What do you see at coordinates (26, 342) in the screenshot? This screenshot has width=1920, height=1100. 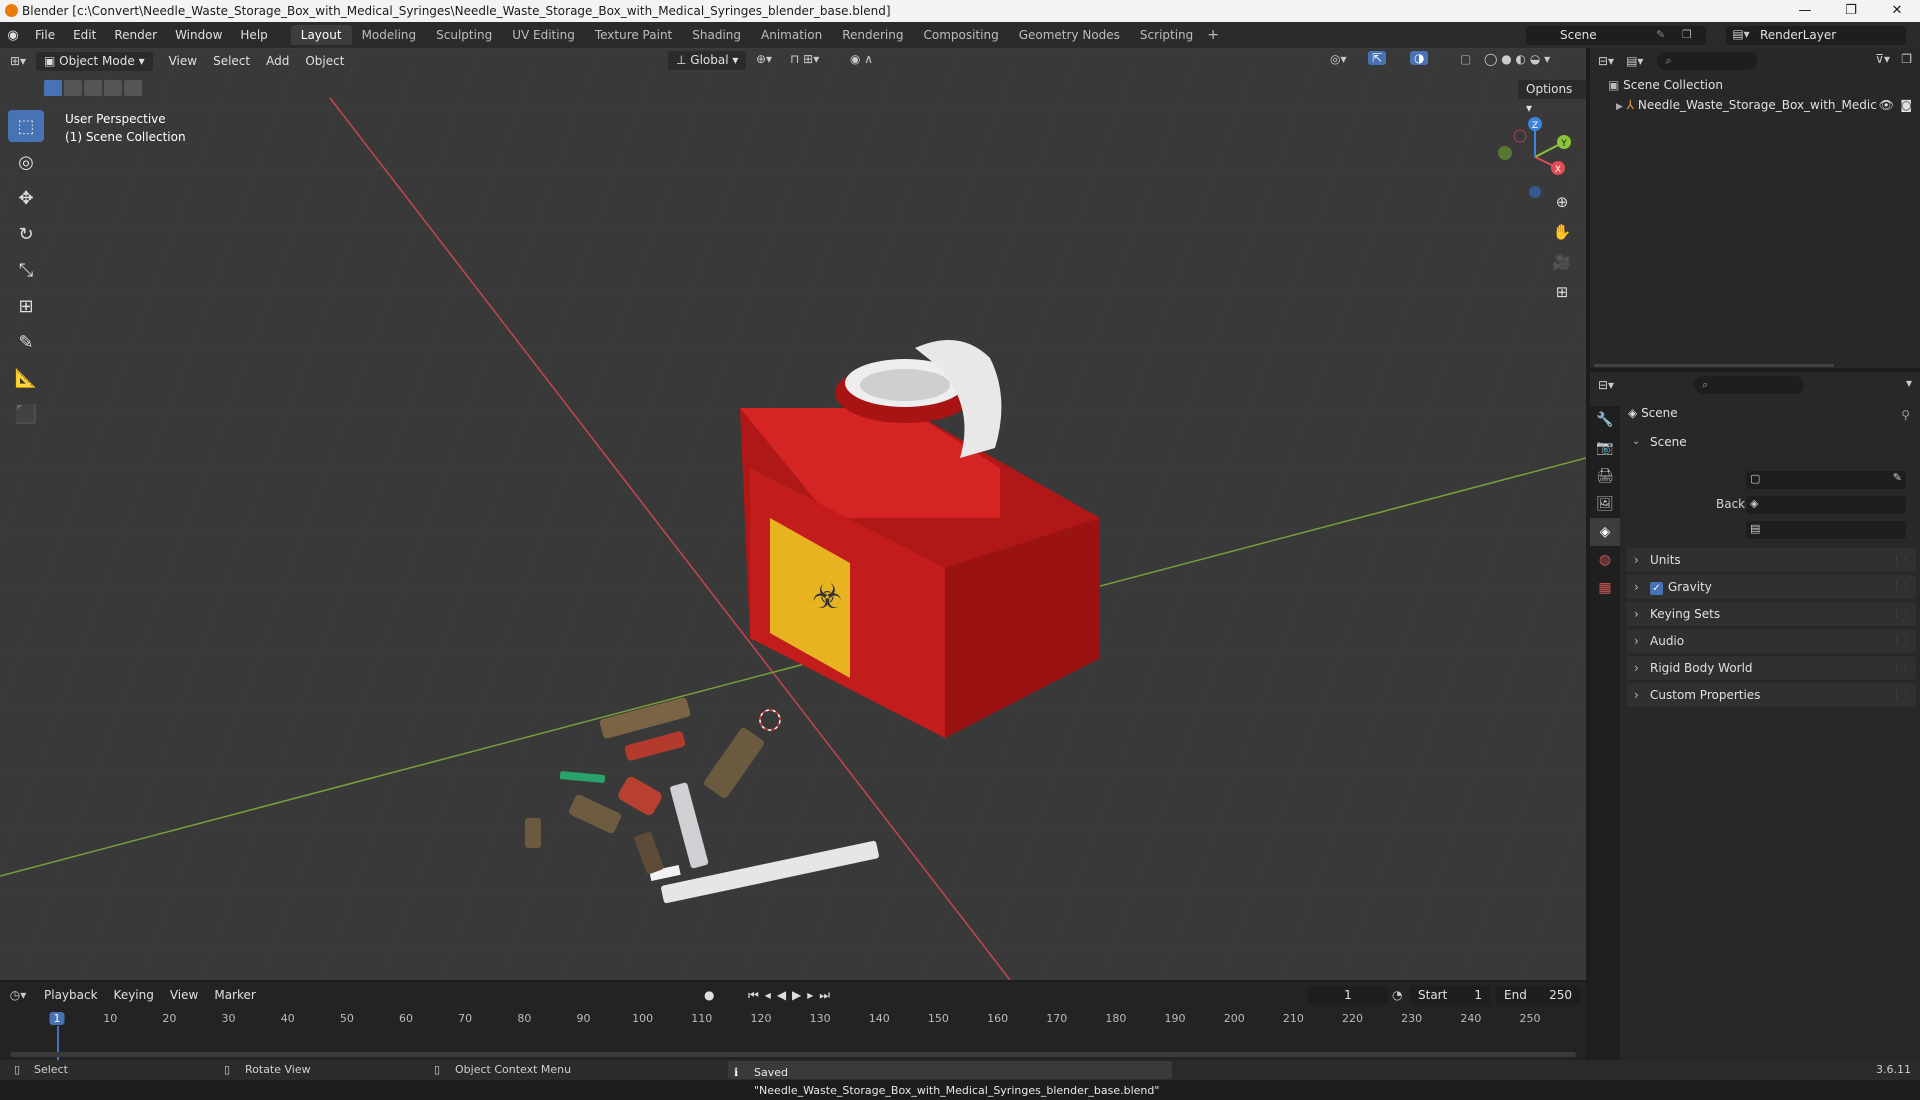 I see `annotate-tool-icon: ✎` at bounding box center [26, 342].